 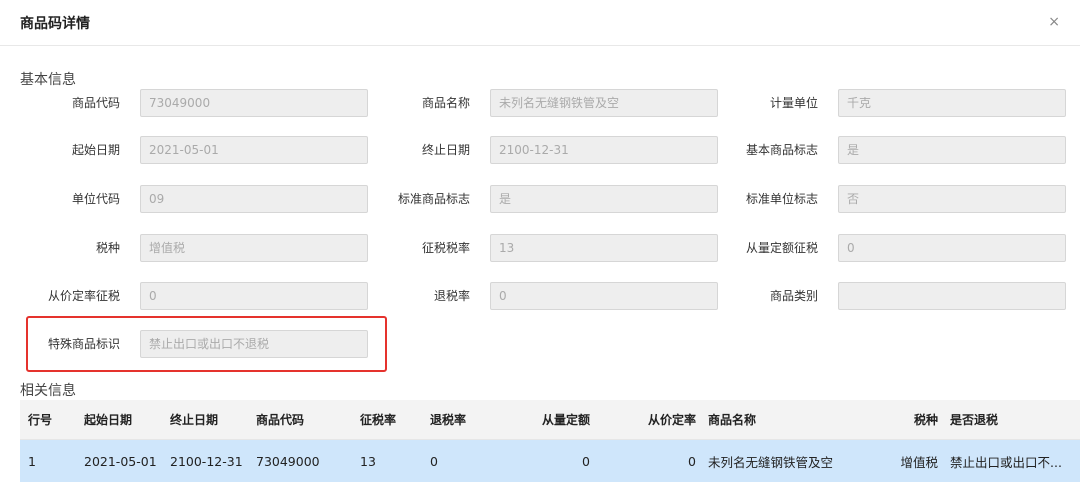 I want to click on label-specific-duty: 从量定额征税, so click(x=781, y=248).